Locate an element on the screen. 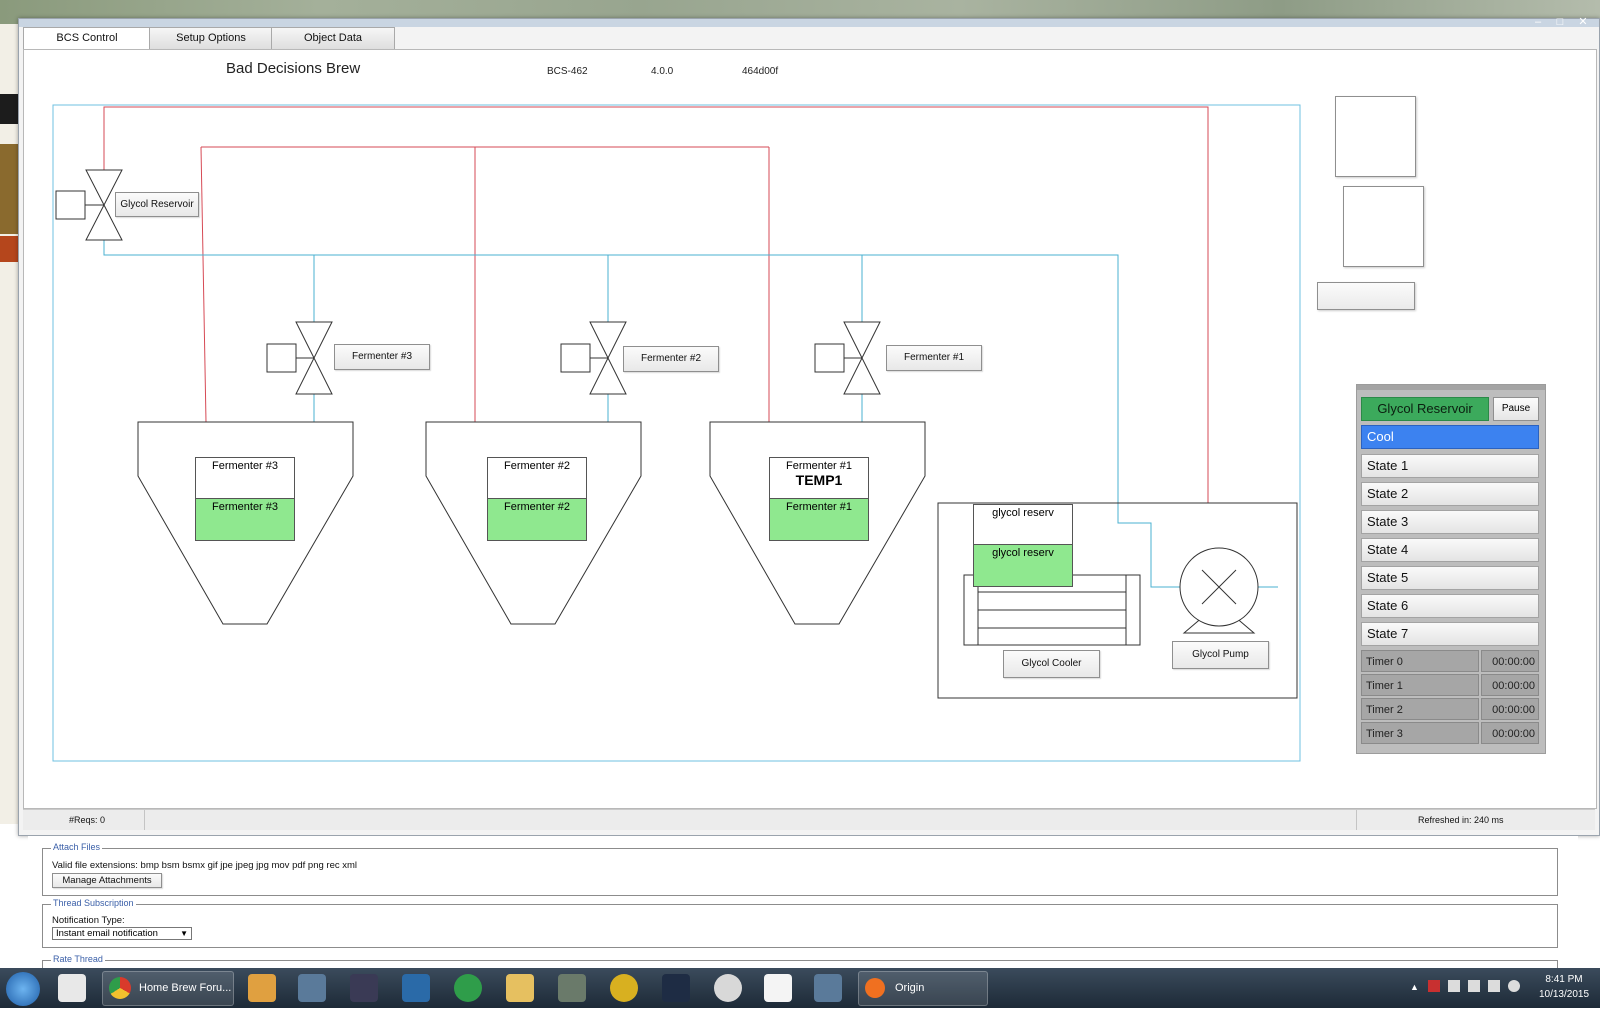 This screenshot has width=1600, height=1032. glycol-valve-icon is located at coordinates (89, 205).